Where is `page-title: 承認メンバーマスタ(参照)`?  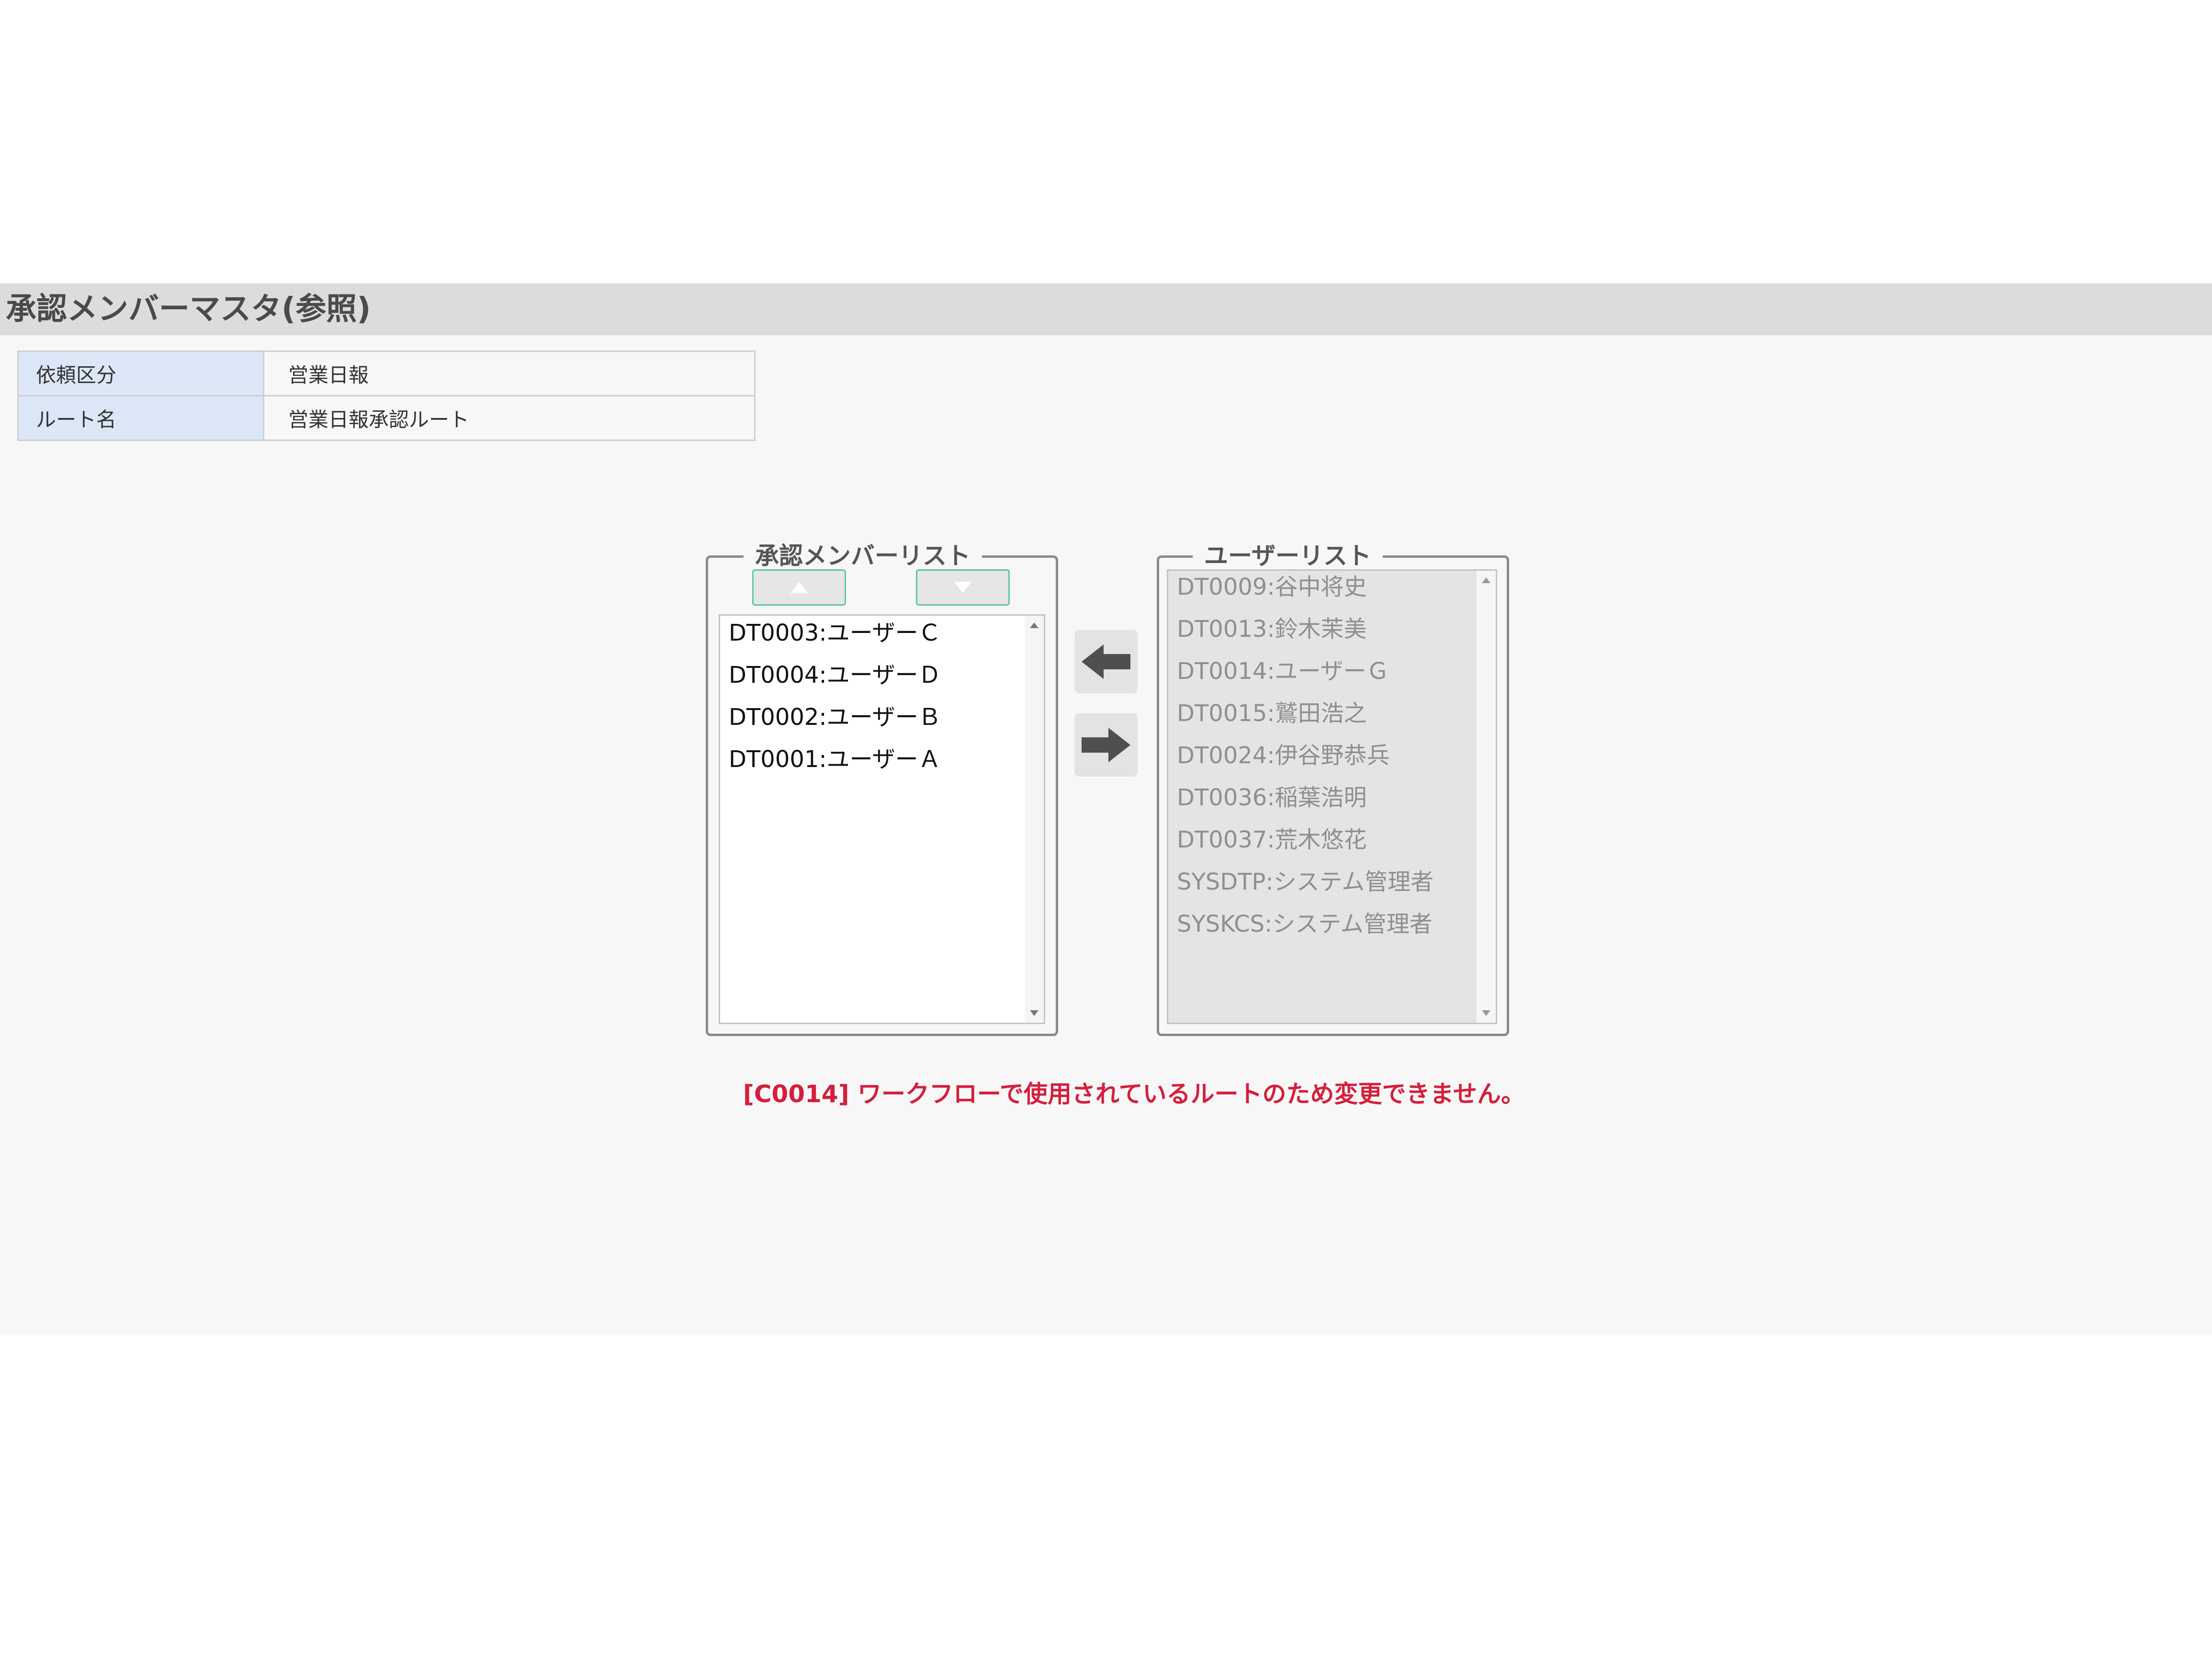 page-title: 承認メンバーマスタ(参照) is located at coordinates (188, 309).